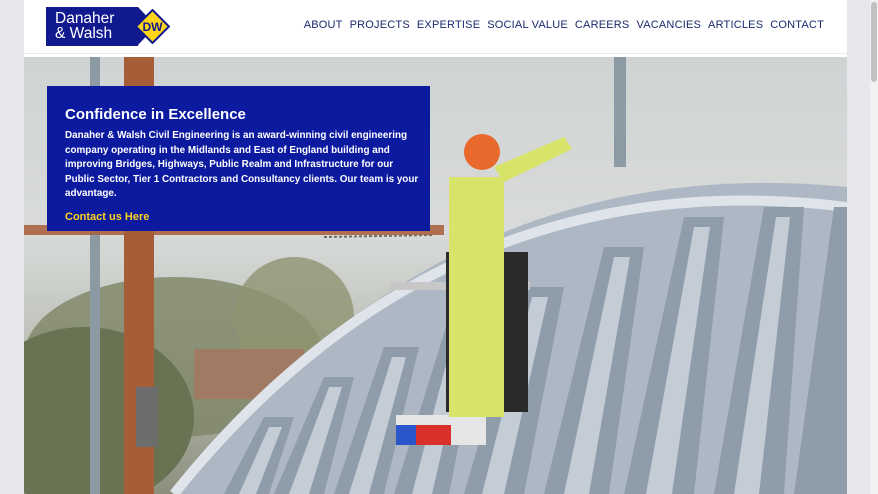  I want to click on nav-articles: ARTICLES, so click(735, 25).